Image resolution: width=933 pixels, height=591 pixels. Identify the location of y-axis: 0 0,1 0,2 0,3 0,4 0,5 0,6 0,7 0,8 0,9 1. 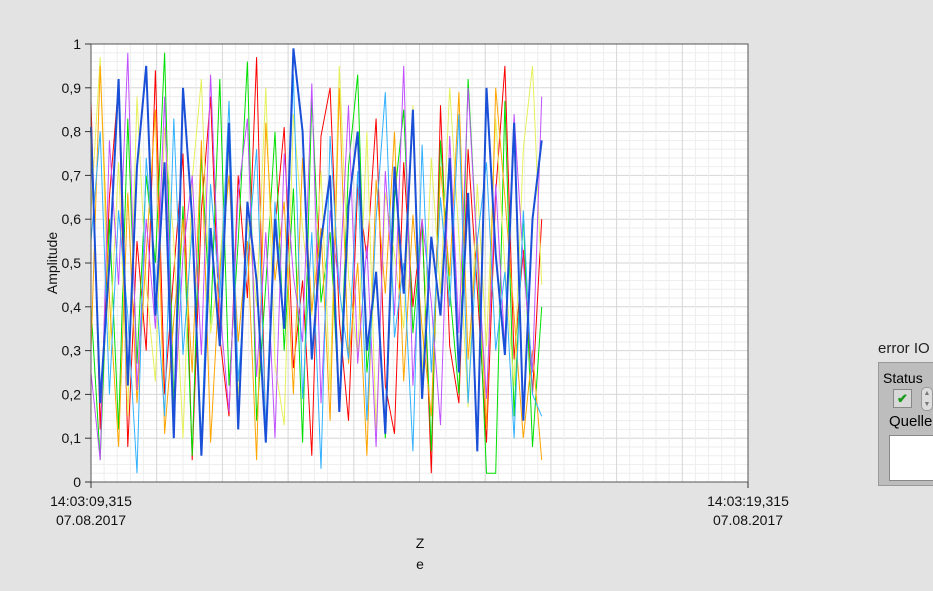
(76, 263).